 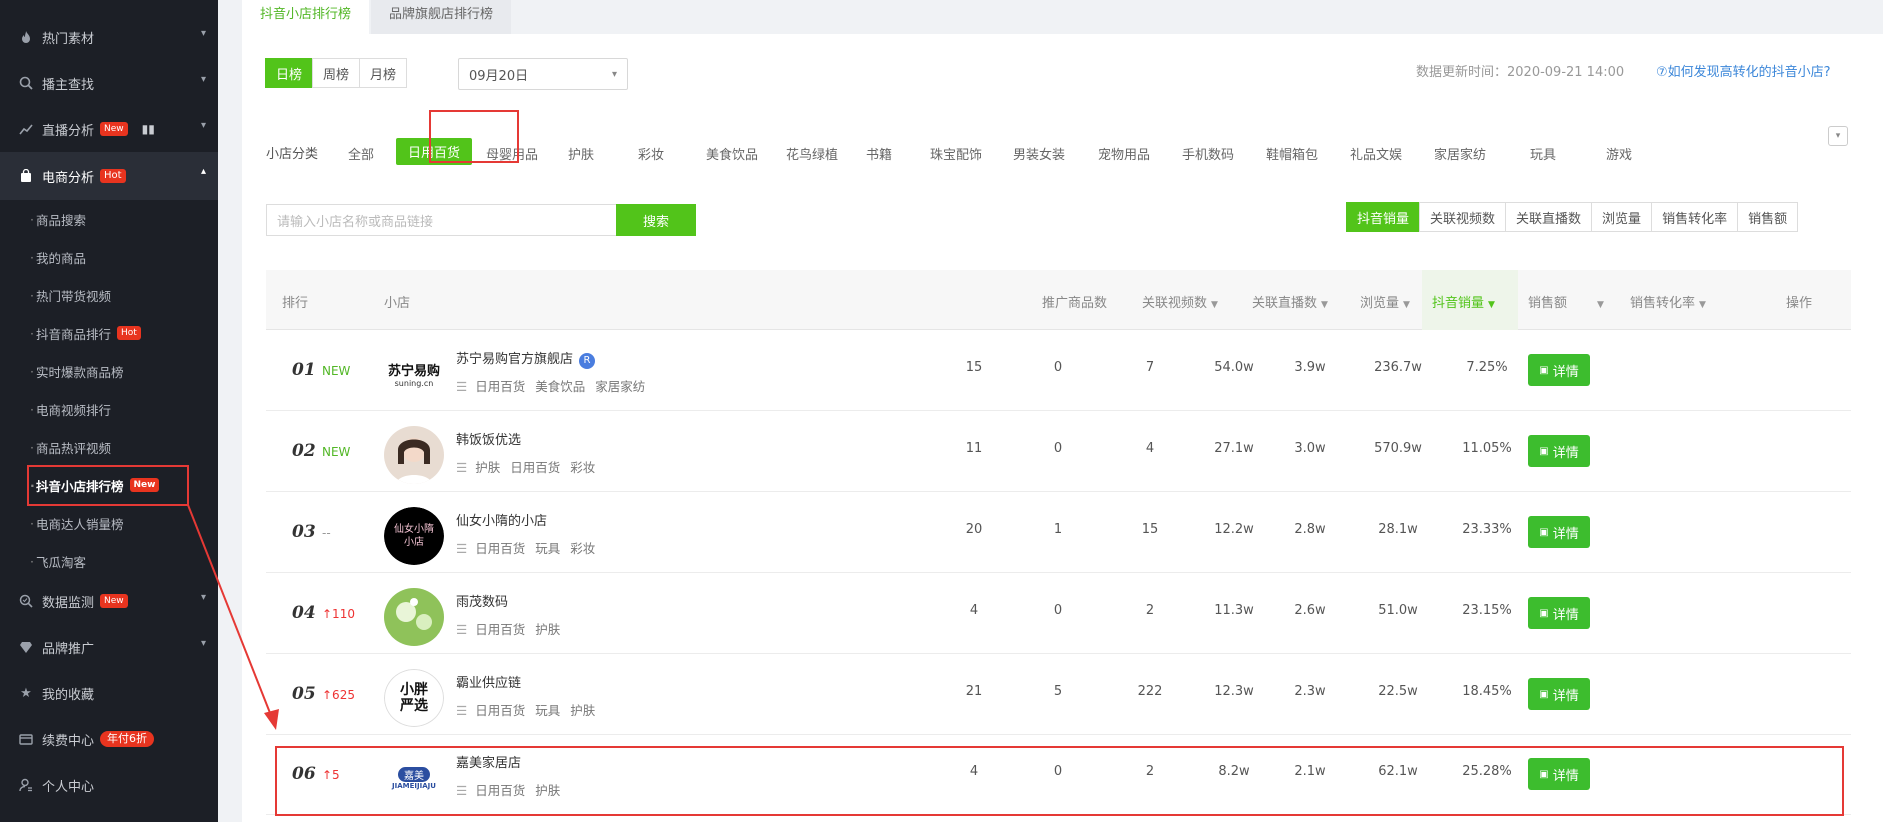 What do you see at coordinates (109, 561) in the screenshot?
I see `sidebar-sub-feigua-taoke: 飞瓜淘客` at bounding box center [109, 561].